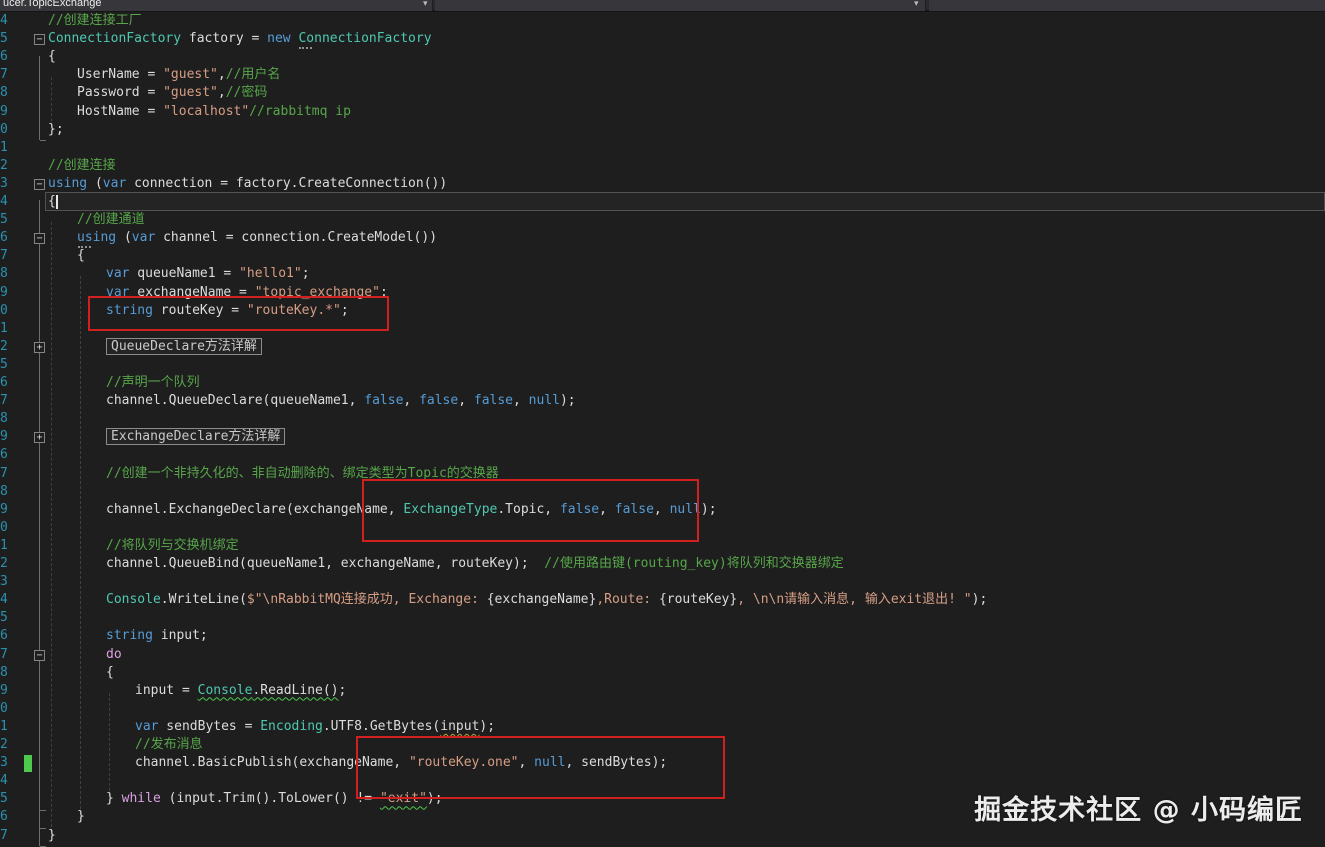  I want to click on token: //rabbitmq ip, so click(300, 111).